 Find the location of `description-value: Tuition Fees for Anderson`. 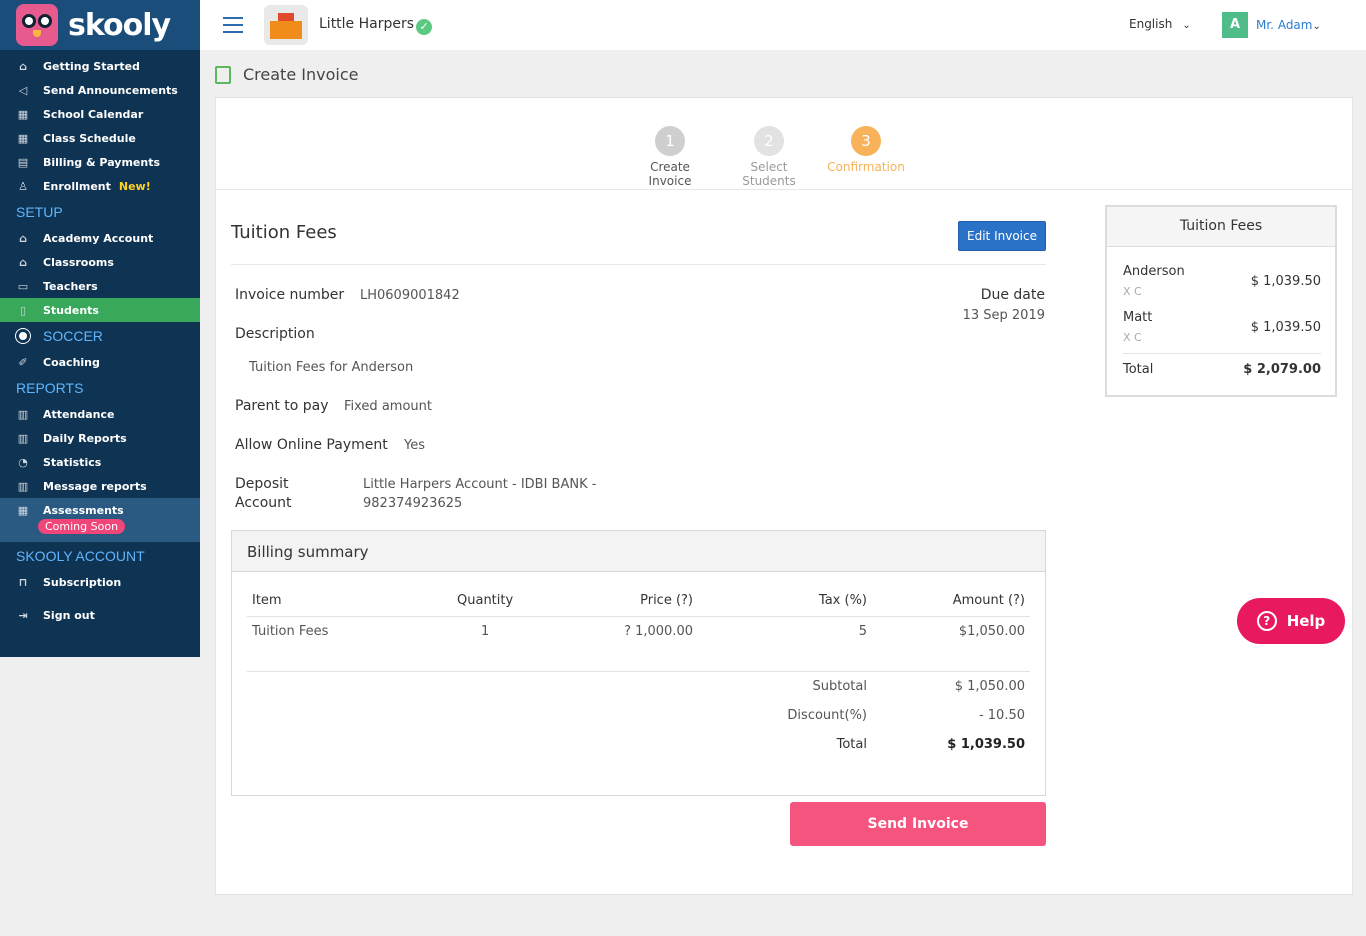

description-value: Tuition Fees for Anderson is located at coordinates (331, 367).